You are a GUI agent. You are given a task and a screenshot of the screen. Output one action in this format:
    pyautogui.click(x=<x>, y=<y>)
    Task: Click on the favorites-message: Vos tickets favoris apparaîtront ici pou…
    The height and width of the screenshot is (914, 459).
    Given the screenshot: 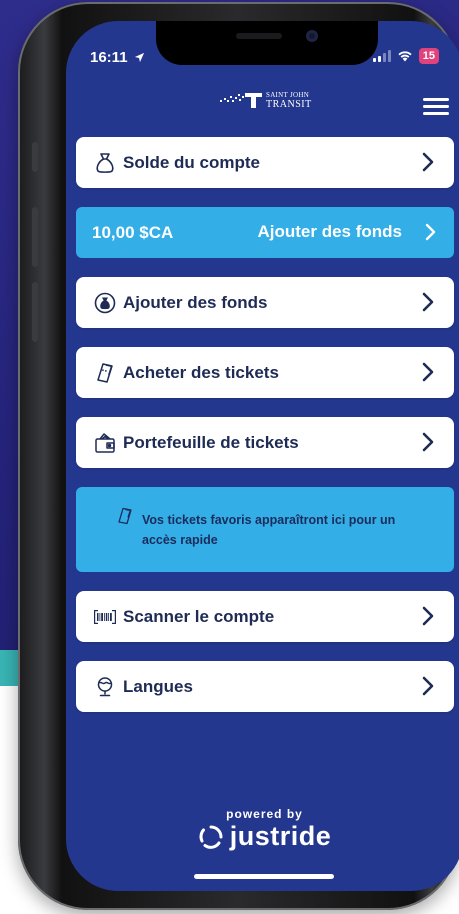 What is the action you would take?
    pyautogui.click(x=269, y=530)
    